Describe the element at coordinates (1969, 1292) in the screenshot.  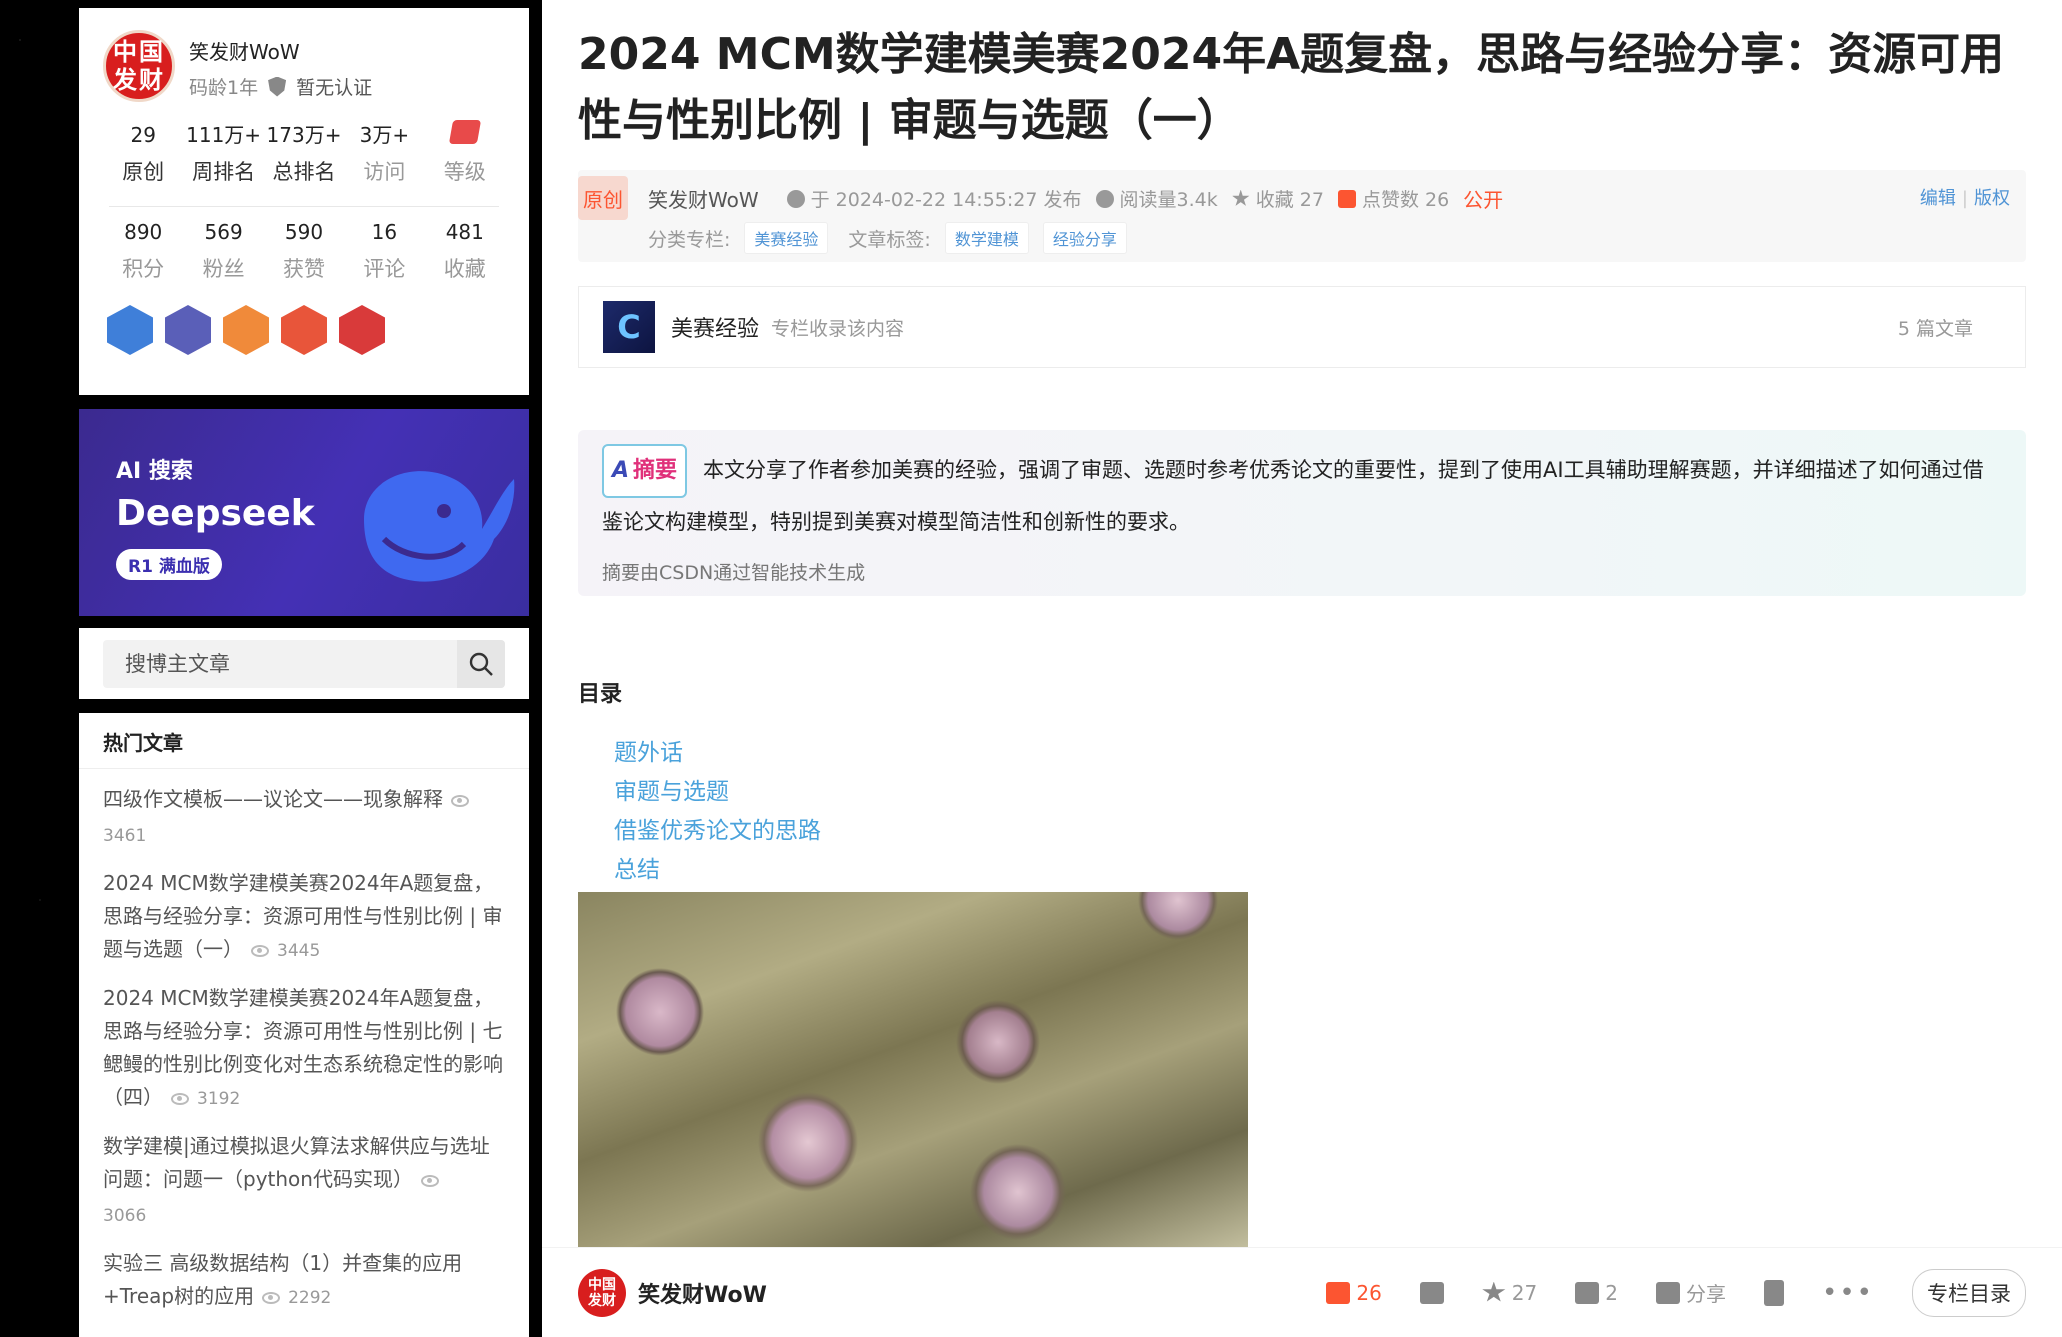
I see `column-toc-button: 专栏目录` at that location.